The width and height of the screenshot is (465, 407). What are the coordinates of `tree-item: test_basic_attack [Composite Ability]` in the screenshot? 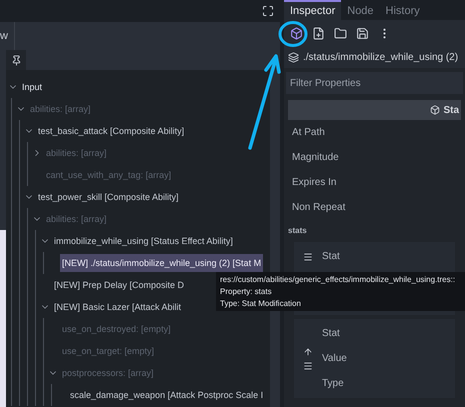 It's located at (111, 131).